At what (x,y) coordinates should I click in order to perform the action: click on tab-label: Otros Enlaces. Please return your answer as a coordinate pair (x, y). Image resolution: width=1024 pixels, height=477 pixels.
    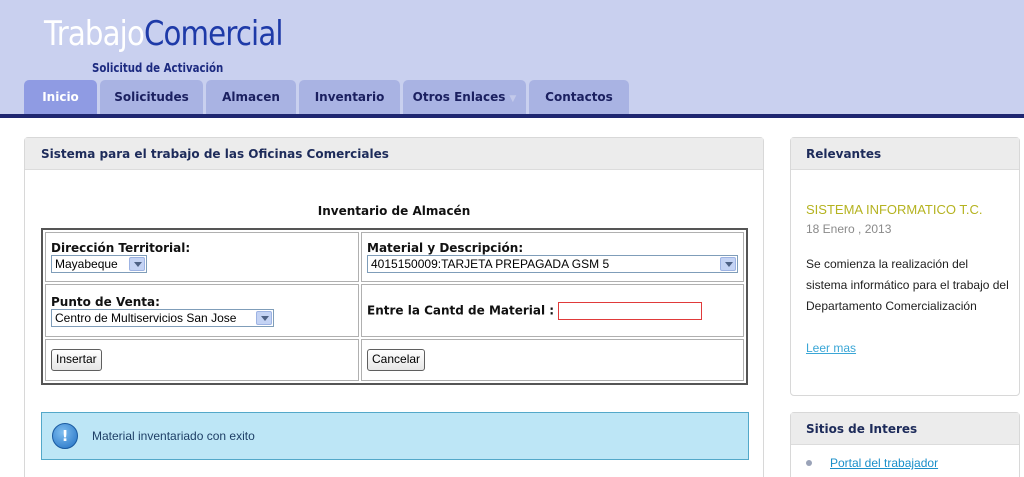
    Looking at the image, I should click on (459, 97).